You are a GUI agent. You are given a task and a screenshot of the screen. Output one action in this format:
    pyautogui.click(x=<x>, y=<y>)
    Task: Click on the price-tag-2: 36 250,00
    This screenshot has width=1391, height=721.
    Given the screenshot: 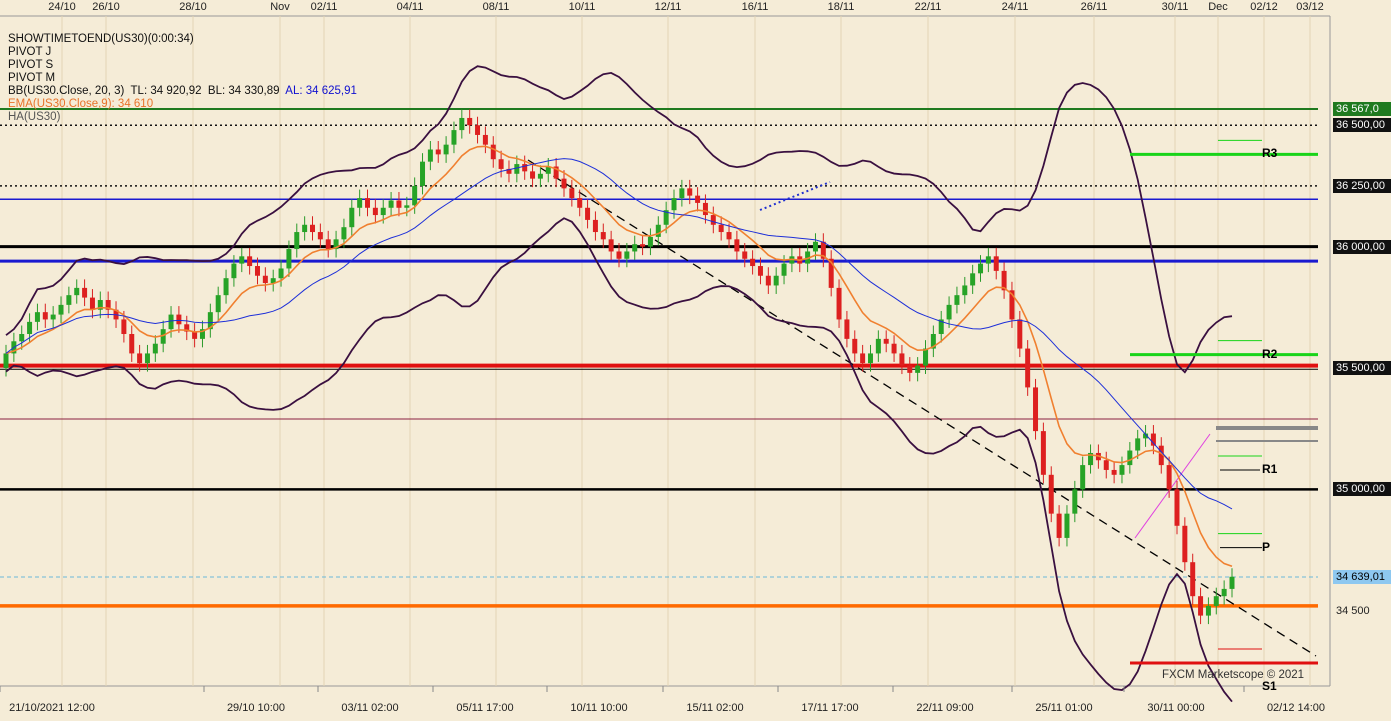 What is the action you would take?
    pyautogui.click(x=1362, y=185)
    